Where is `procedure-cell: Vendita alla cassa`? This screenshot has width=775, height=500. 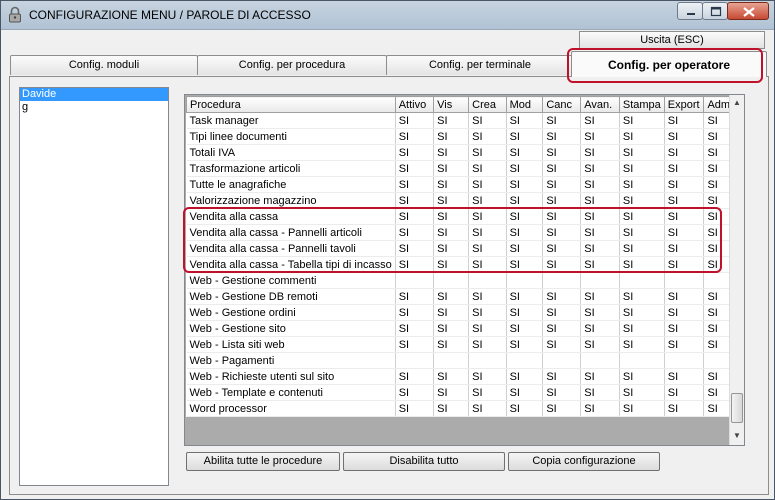 procedure-cell: Vendita alla cassa is located at coordinates (291, 216).